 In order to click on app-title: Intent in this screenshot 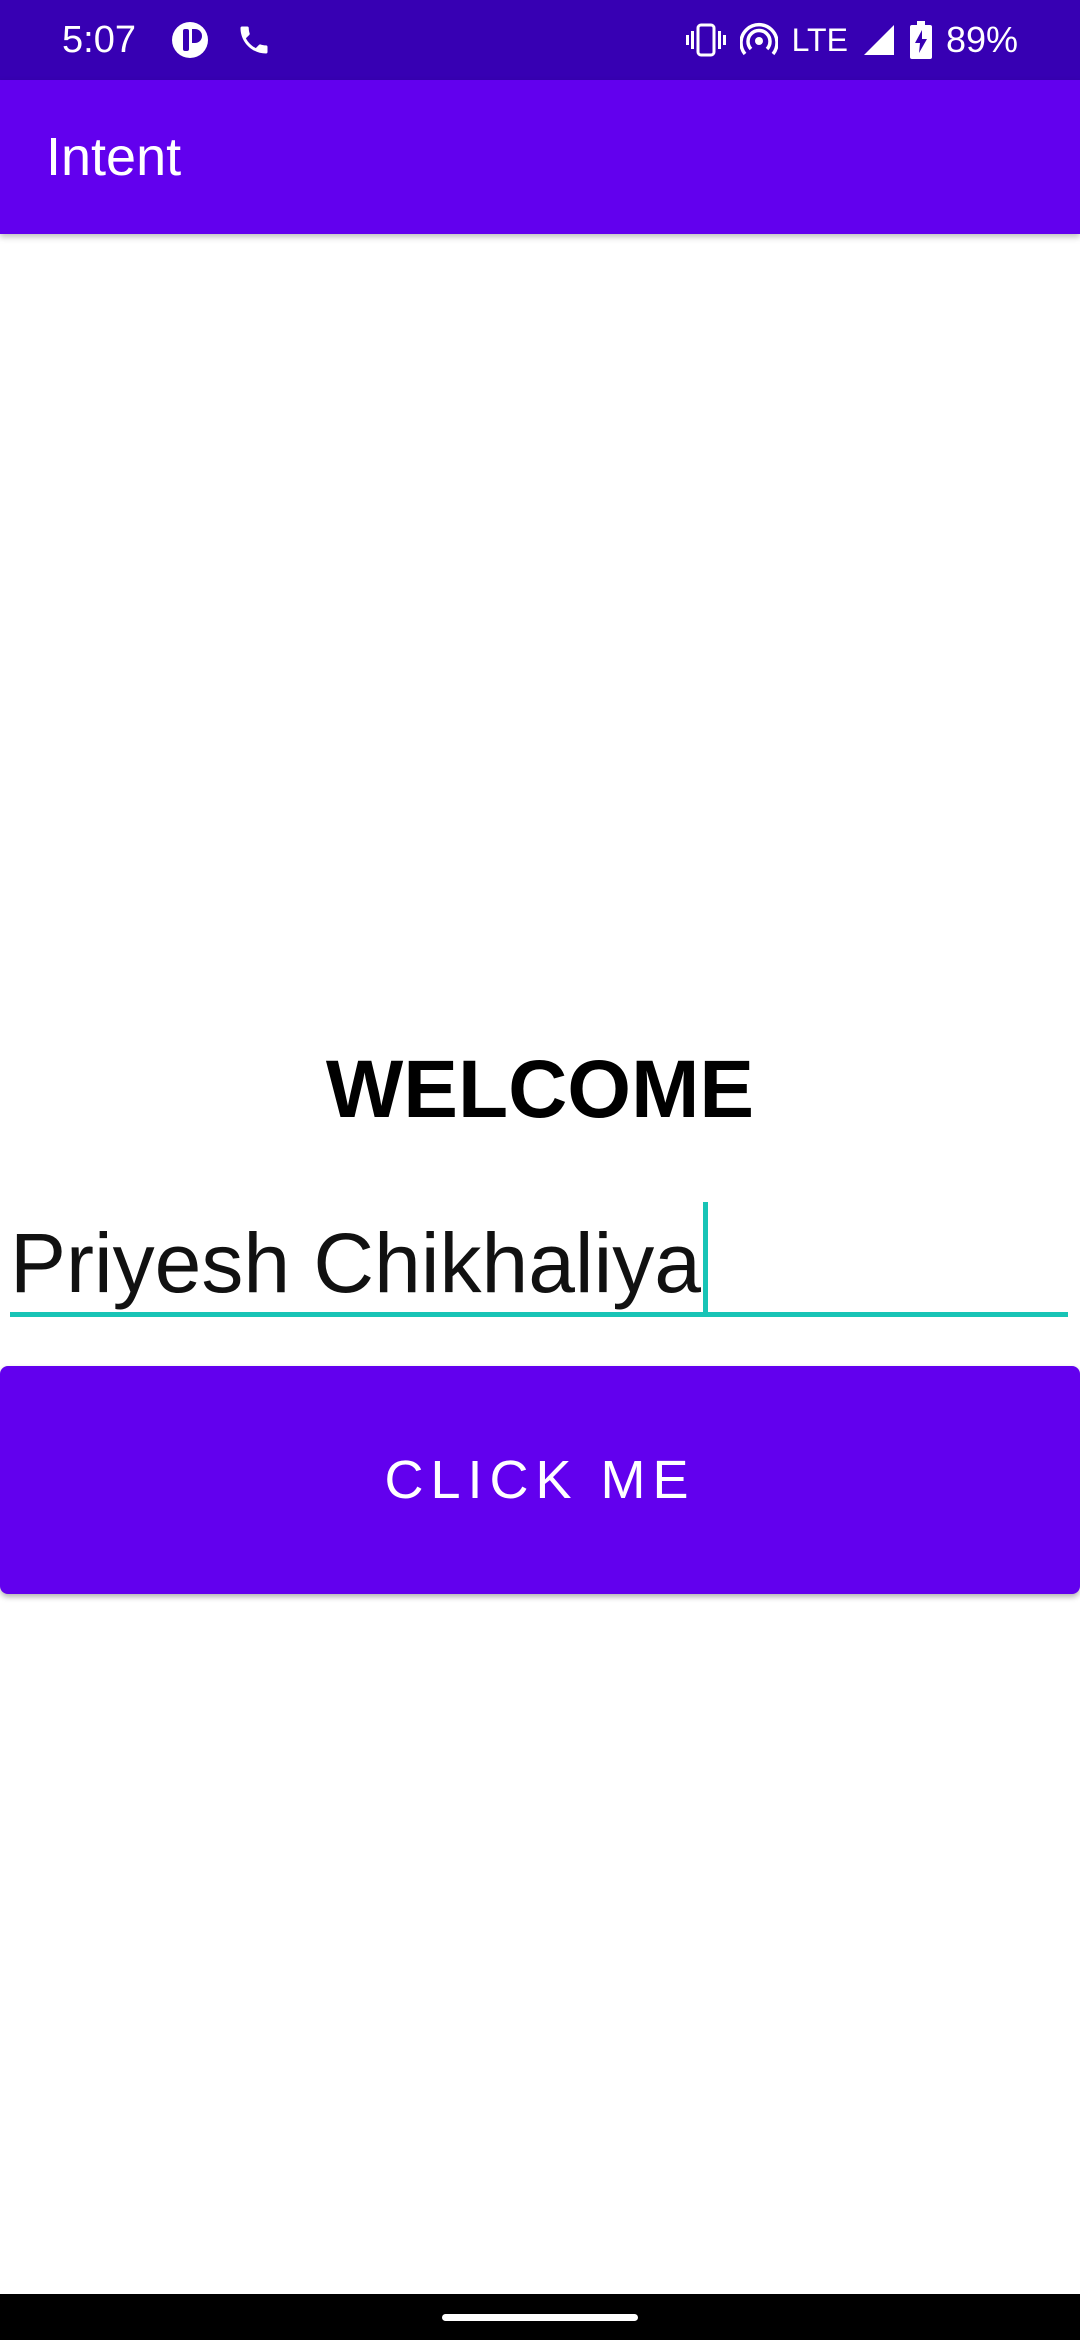, I will do `click(114, 157)`.